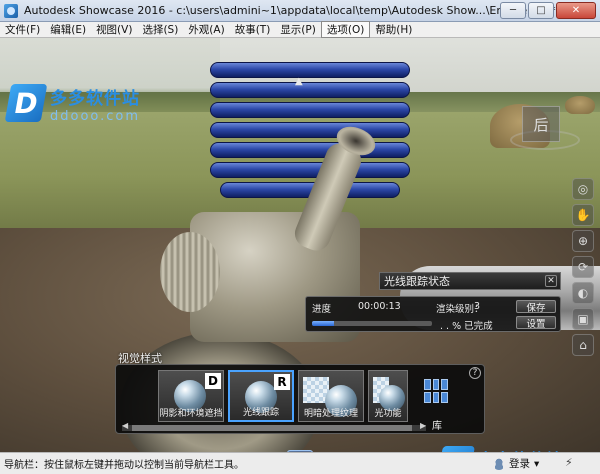  Describe the element at coordinates (330, 414) in the screenshot. I see `style-label: 明暗处理纹理` at that location.